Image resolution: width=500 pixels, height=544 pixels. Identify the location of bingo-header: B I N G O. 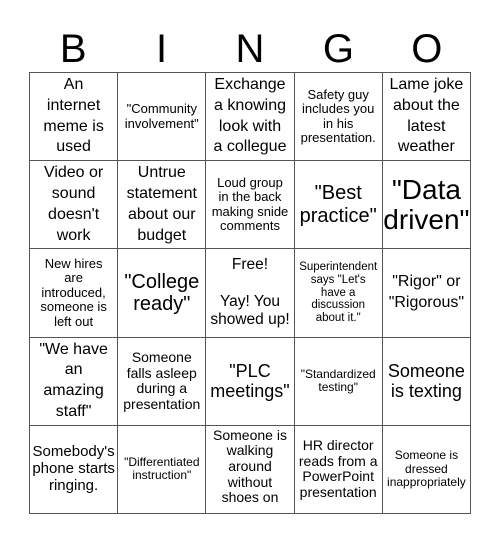
(250, 49).